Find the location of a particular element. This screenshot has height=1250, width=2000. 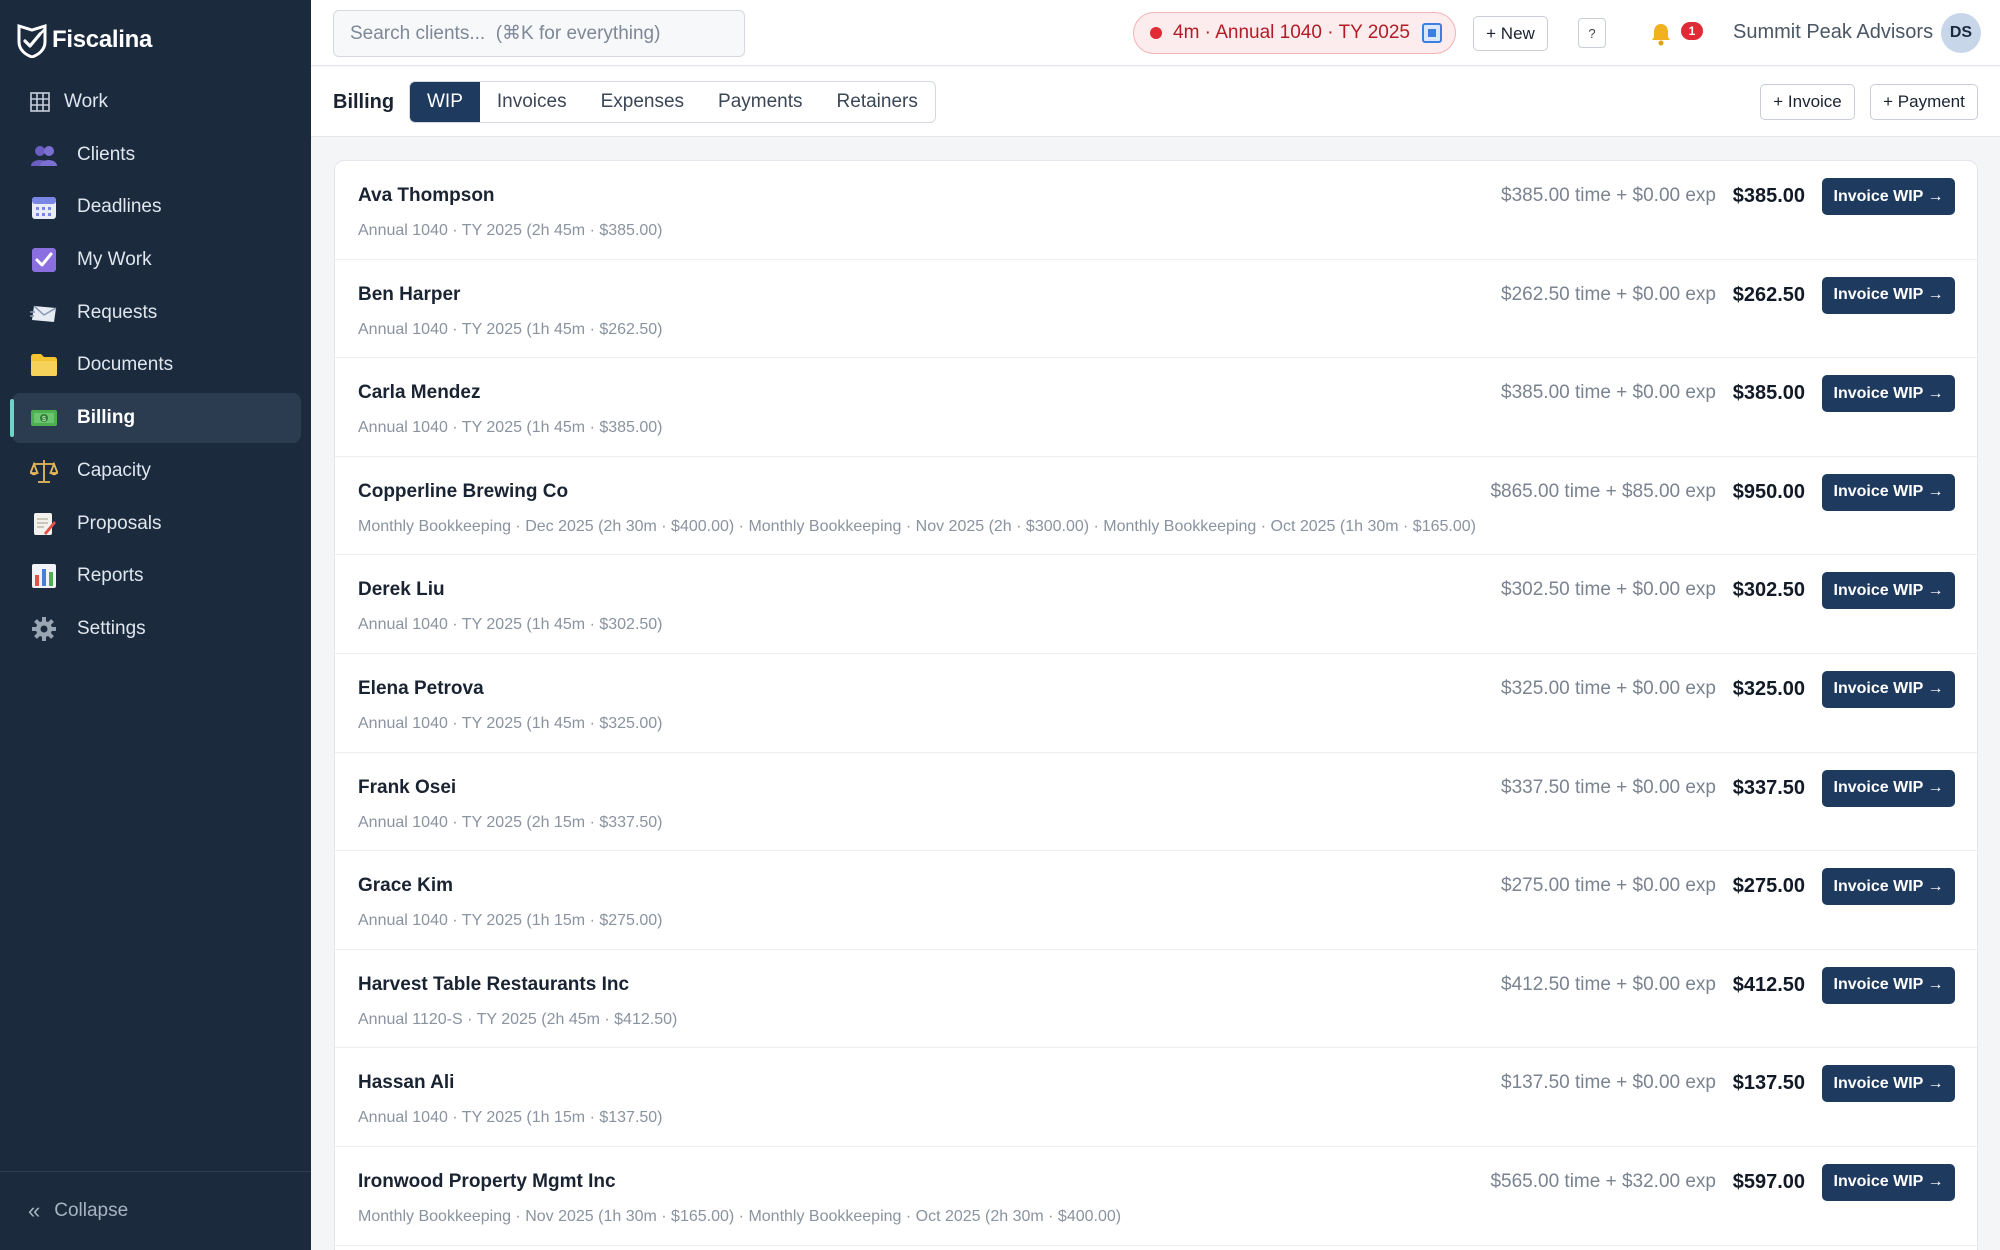

sidebar-item-label: Billing is located at coordinates (106, 418).